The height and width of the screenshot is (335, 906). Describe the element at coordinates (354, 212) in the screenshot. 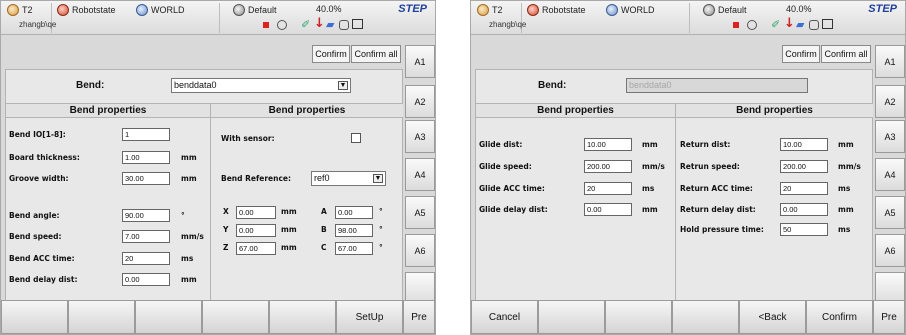

I see `a-input: 0.00` at that location.